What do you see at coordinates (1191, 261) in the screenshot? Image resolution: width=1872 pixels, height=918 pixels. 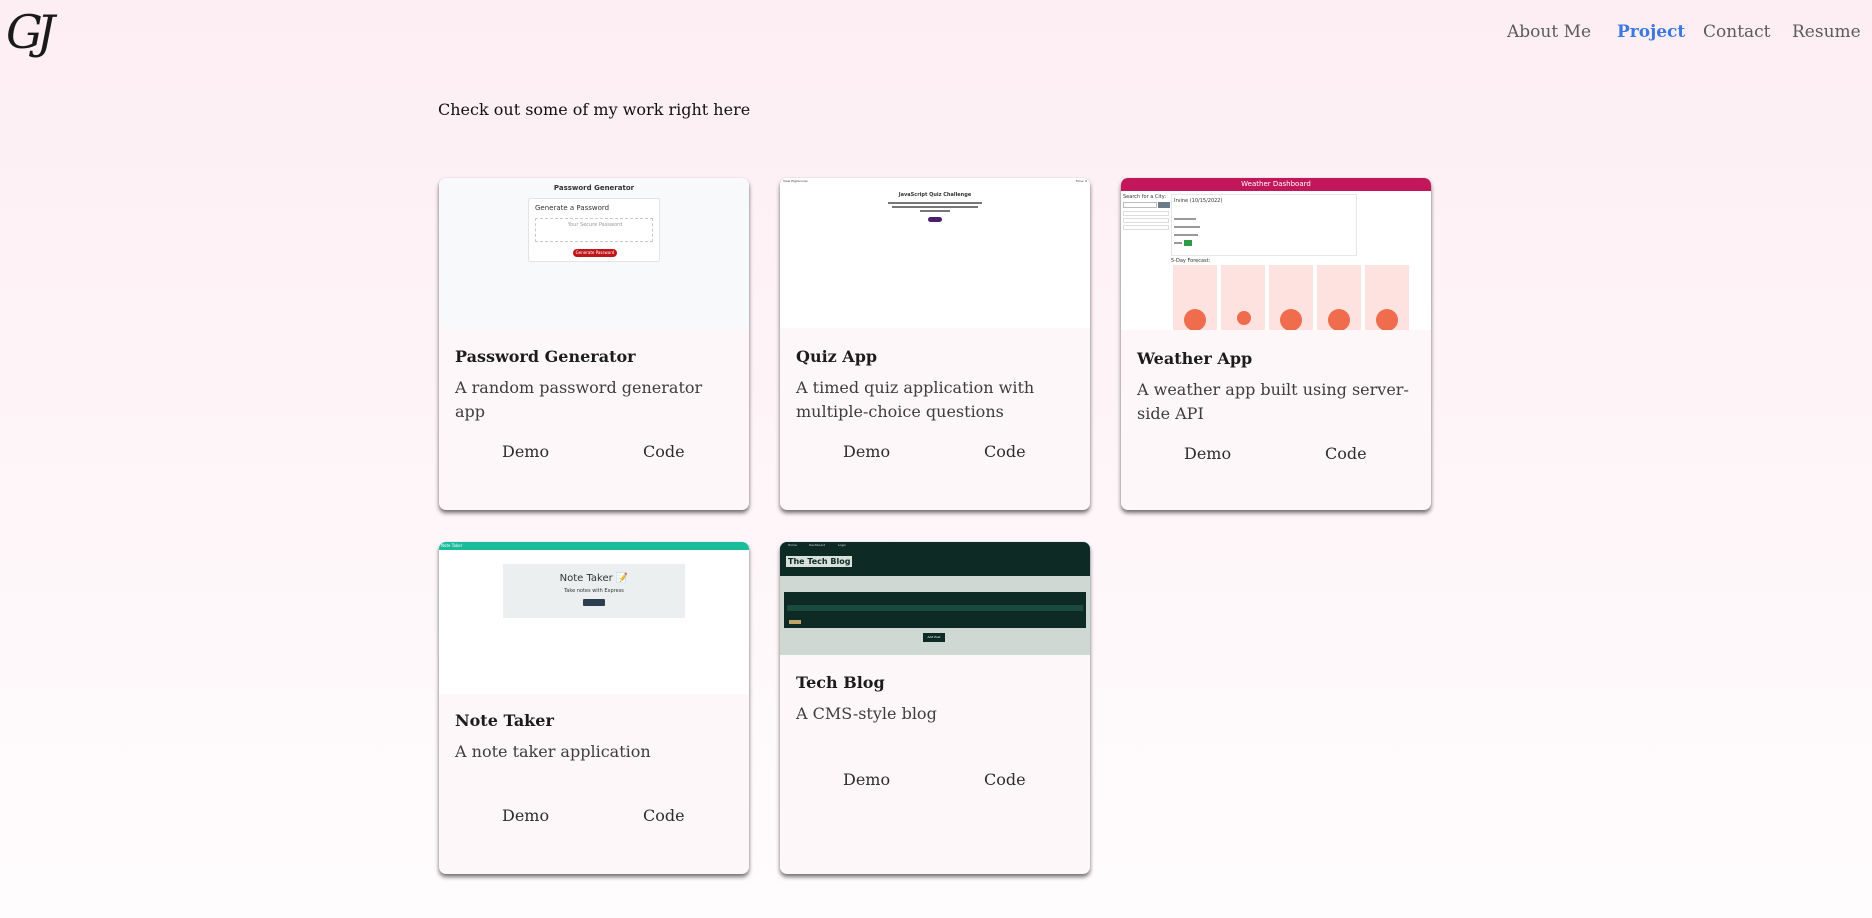 I see `thumb-forecast-label: 5-Day Forecast:` at bounding box center [1191, 261].